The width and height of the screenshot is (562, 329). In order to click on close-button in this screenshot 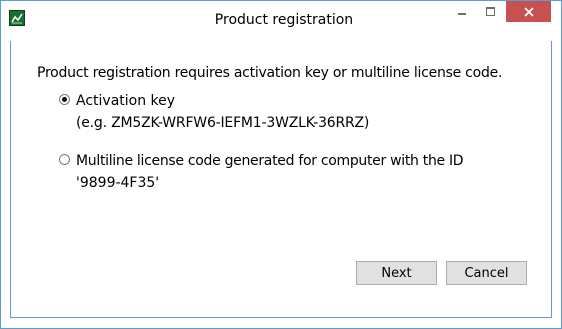, I will do `click(528, 11)`.